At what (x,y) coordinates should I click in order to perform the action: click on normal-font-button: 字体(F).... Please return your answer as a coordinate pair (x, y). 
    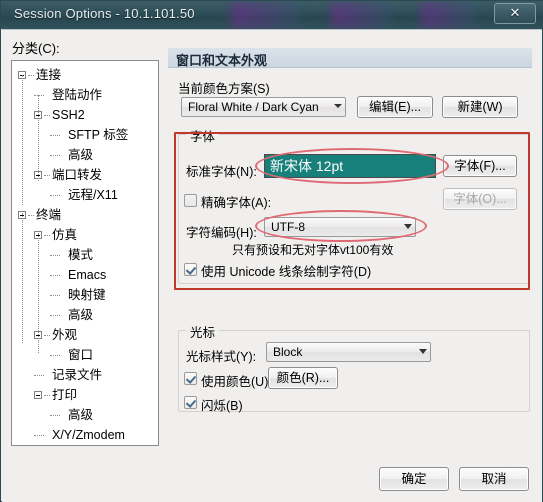
    Looking at the image, I should click on (480, 166).